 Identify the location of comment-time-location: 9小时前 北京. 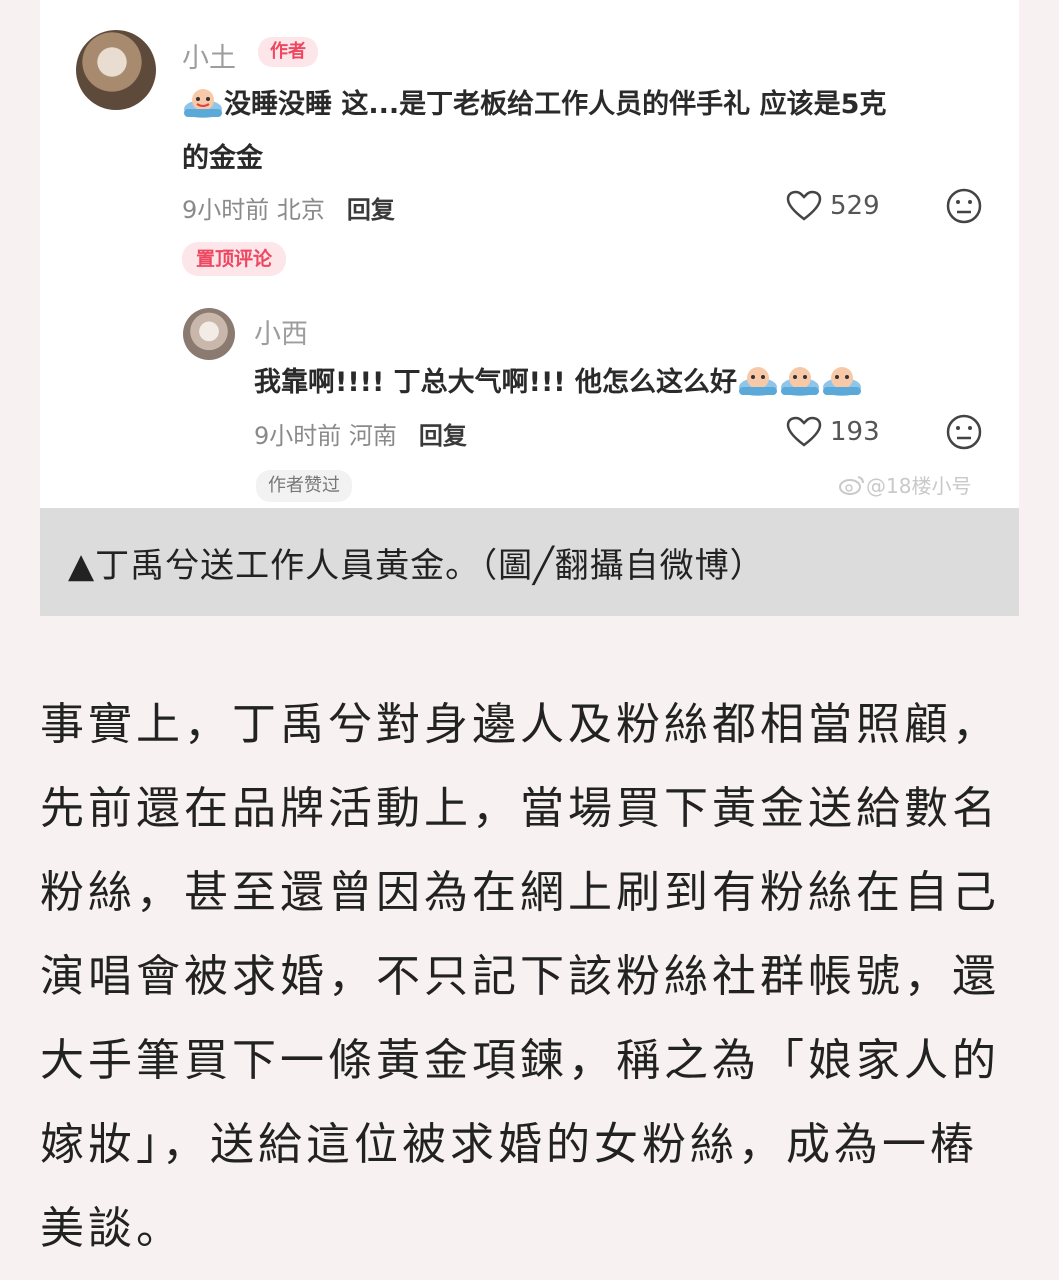
(253, 210).